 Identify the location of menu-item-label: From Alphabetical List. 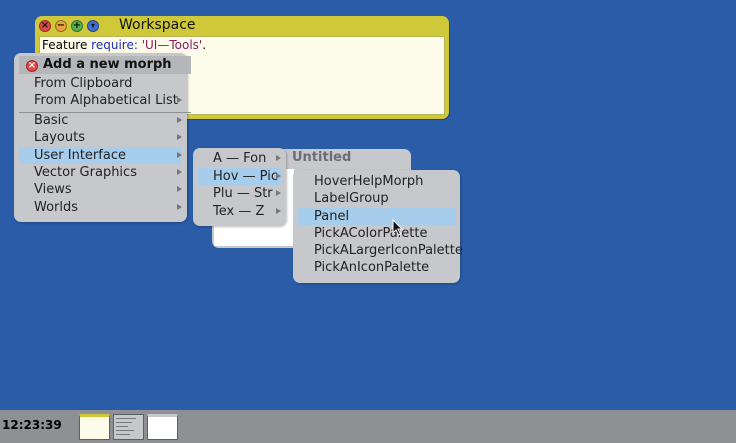
(106, 100).